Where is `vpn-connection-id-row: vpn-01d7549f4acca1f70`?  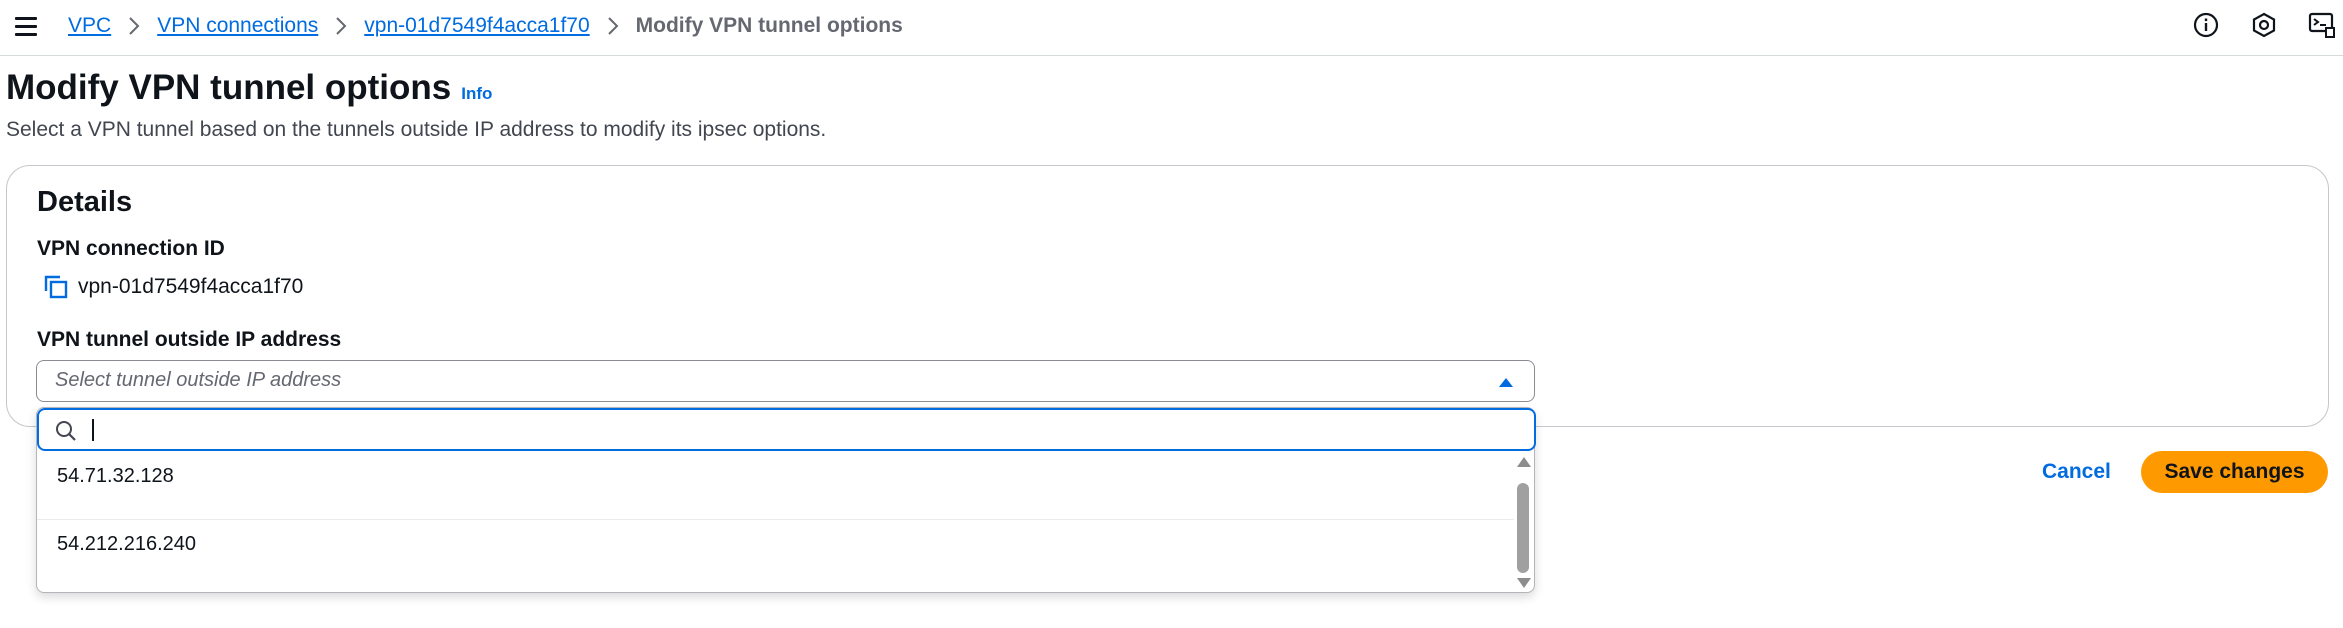
vpn-connection-id-row: vpn-01d7549f4acca1f70 is located at coordinates (172, 287).